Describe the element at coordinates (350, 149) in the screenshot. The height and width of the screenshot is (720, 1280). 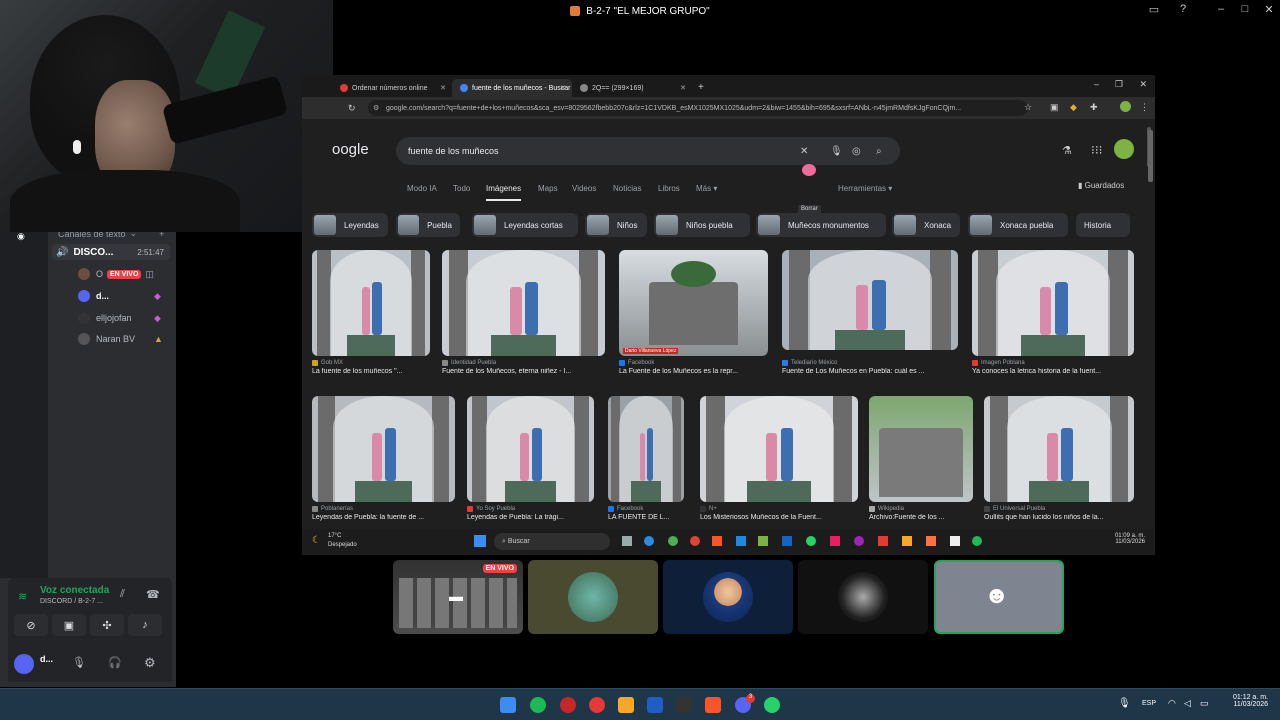
I see `google-logo: oogle` at that location.